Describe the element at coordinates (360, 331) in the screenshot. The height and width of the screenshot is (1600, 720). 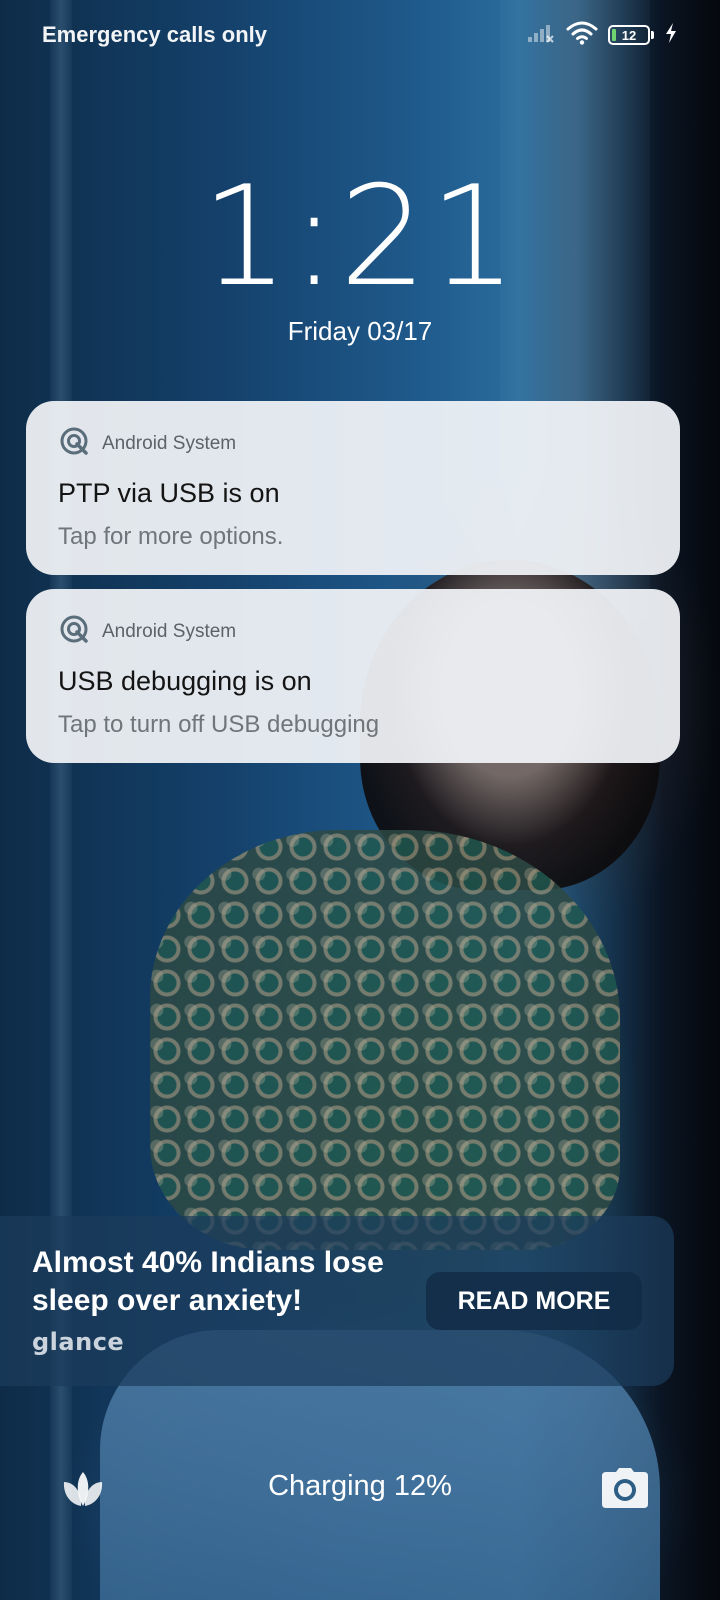
I see `lockscreen-date: Friday 03/17` at that location.